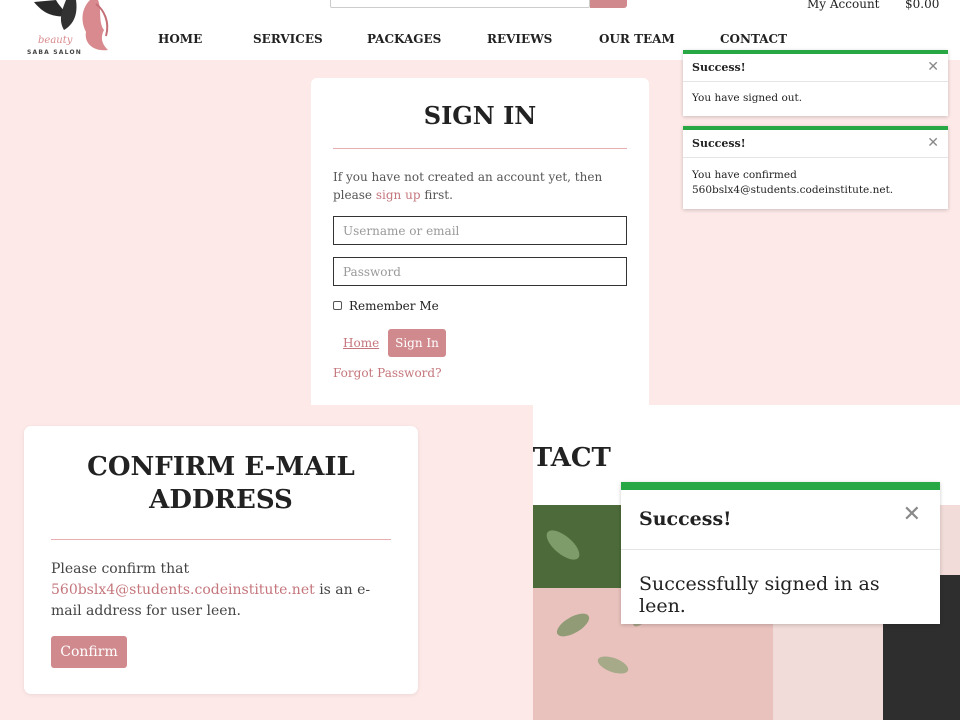  Describe the element at coordinates (637, 39) in the screenshot. I see `nav-our-team: OUR TEAM` at that location.